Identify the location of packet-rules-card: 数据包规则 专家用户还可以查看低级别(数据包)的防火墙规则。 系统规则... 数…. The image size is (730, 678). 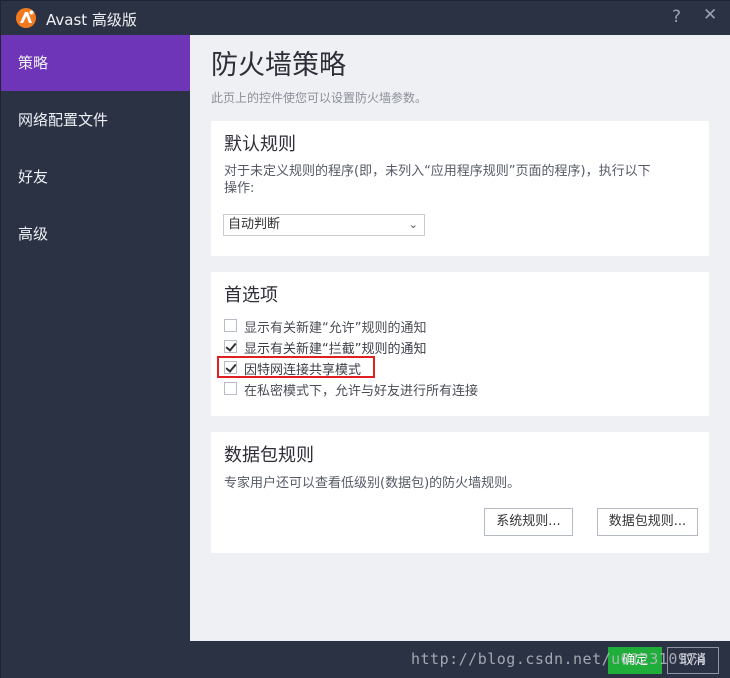
(460, 492).